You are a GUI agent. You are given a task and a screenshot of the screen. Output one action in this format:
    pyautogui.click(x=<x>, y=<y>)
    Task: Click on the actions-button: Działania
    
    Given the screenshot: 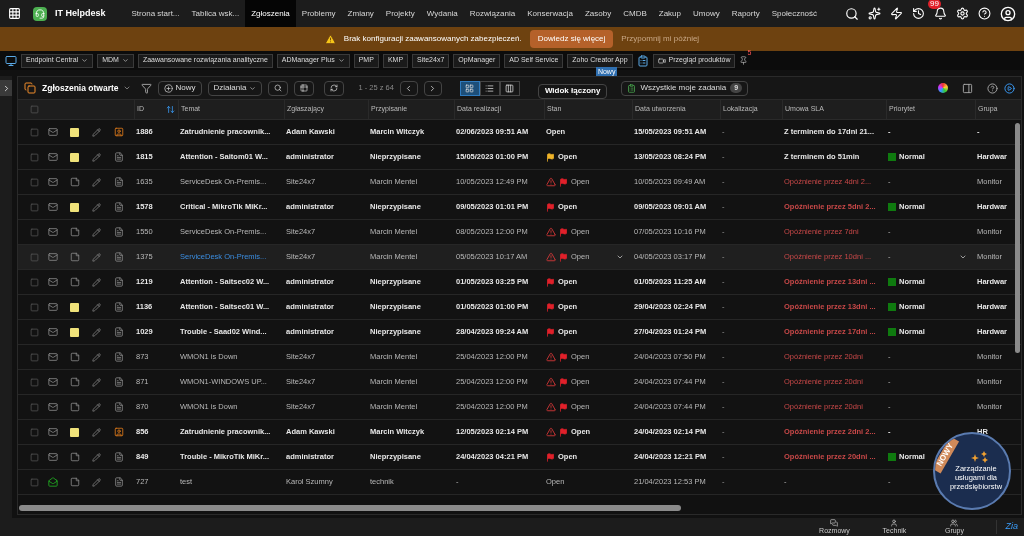 What is the action you would take?
    pyautogui.click(x=235, y=88)
    